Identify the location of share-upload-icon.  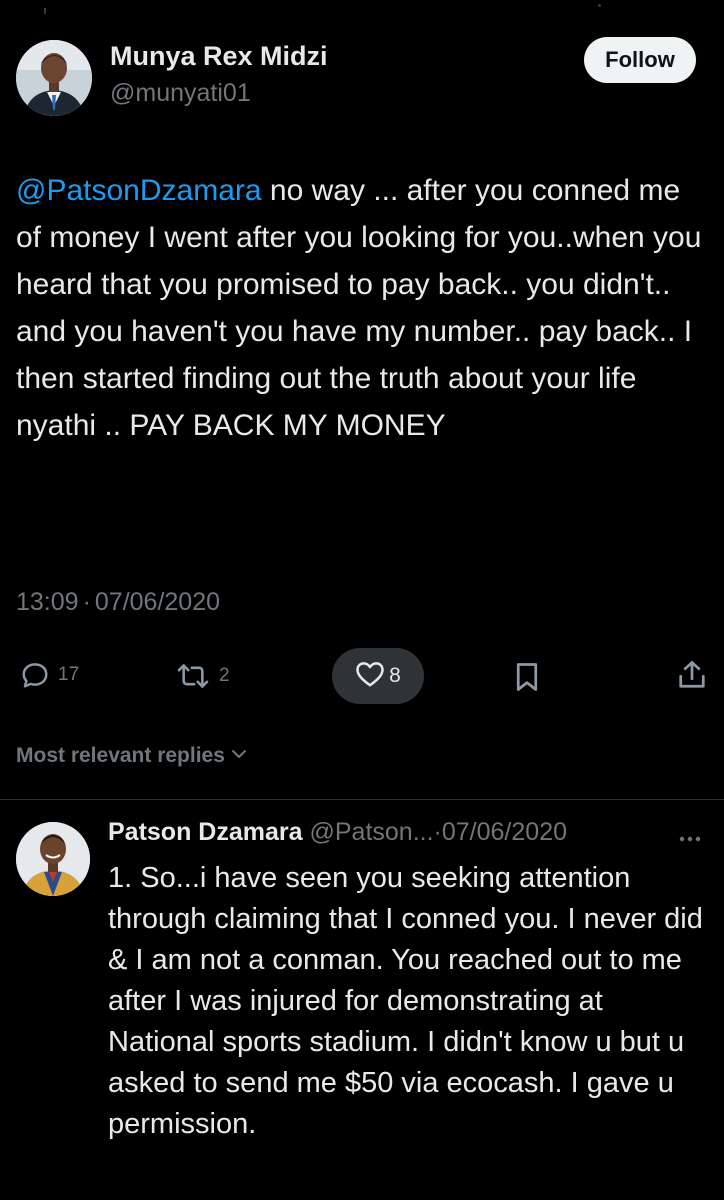
(692, 675).